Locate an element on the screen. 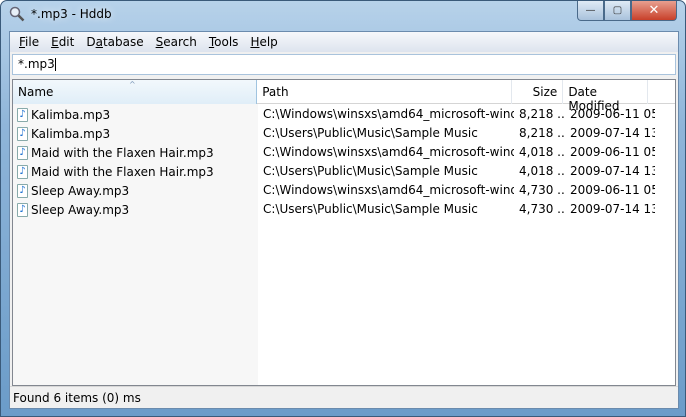 This screenshot has width=686, height=417. column-name-label: Name is located at coordinates (36, 92).